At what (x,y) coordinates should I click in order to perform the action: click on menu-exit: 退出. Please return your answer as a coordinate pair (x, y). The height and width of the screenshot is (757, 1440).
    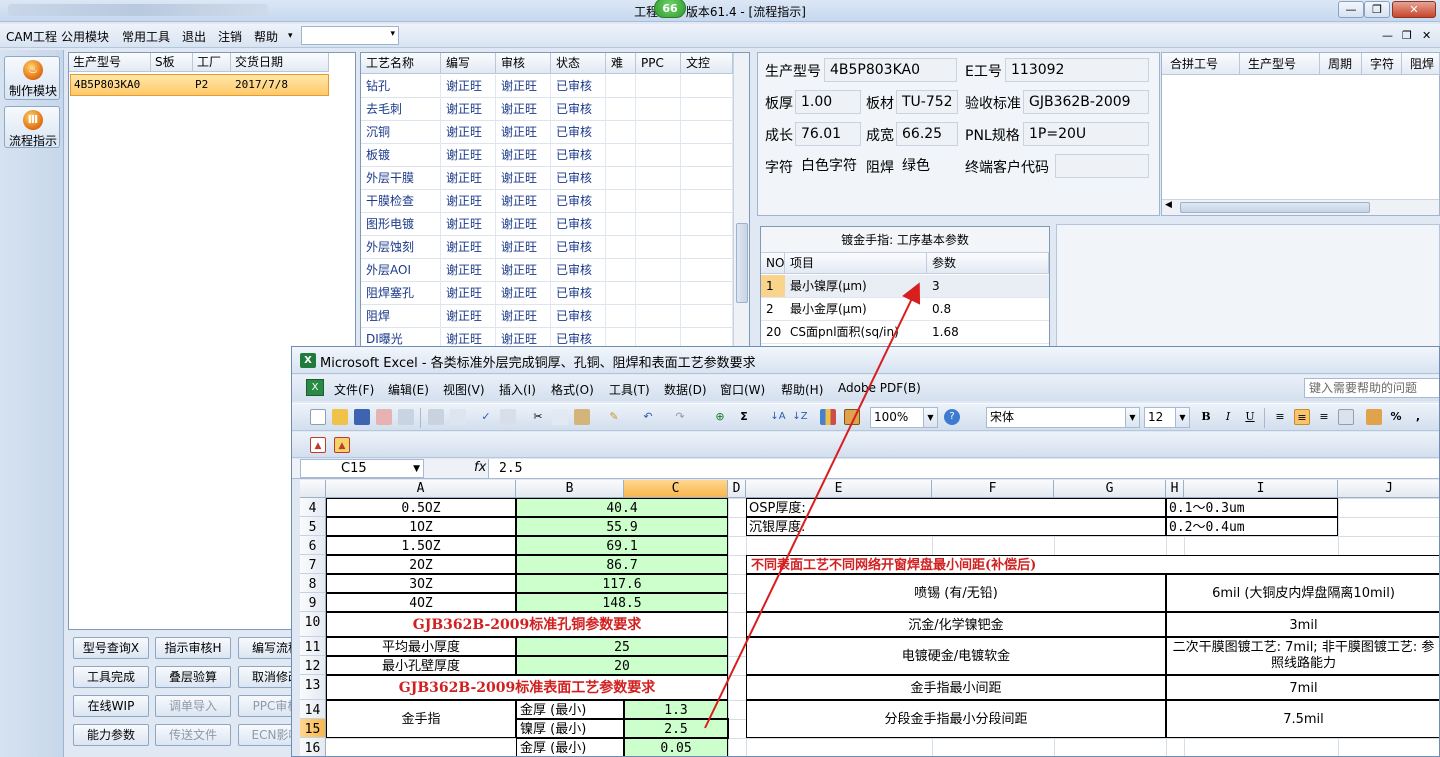
    Looking at the image, I should click on (194, 36).